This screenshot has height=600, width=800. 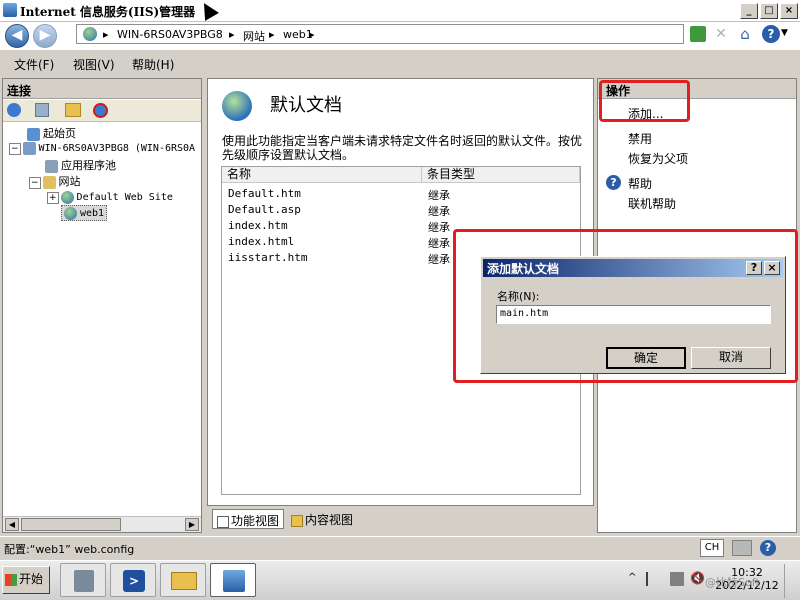 What do you see at coordinates (632, 577) in the screenshot?
I see `chevron-up-icon: ^` at bounding box center [632, 577].